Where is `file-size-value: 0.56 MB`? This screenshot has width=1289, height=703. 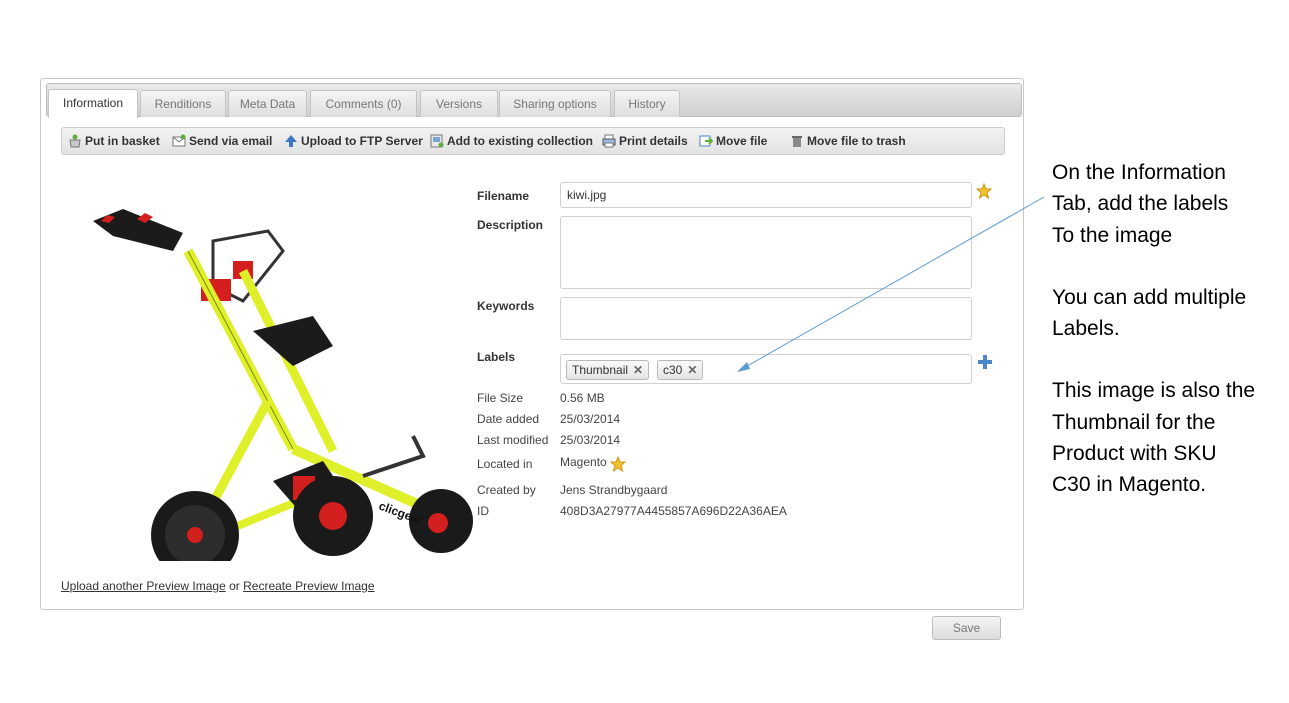
file-size-value: 0.56 MB is located at coordinates (582, 398).